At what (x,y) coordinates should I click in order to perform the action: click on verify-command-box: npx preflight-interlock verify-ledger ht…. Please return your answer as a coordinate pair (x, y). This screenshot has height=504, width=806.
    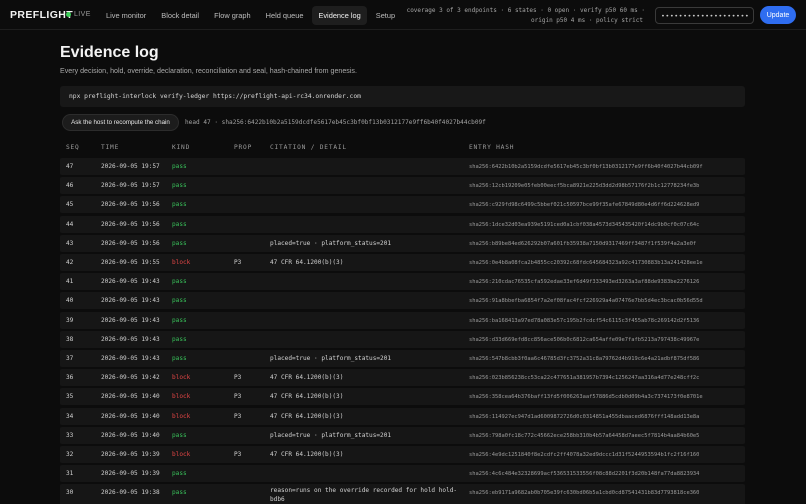
    Looking at the image, I should click on (402, 96).